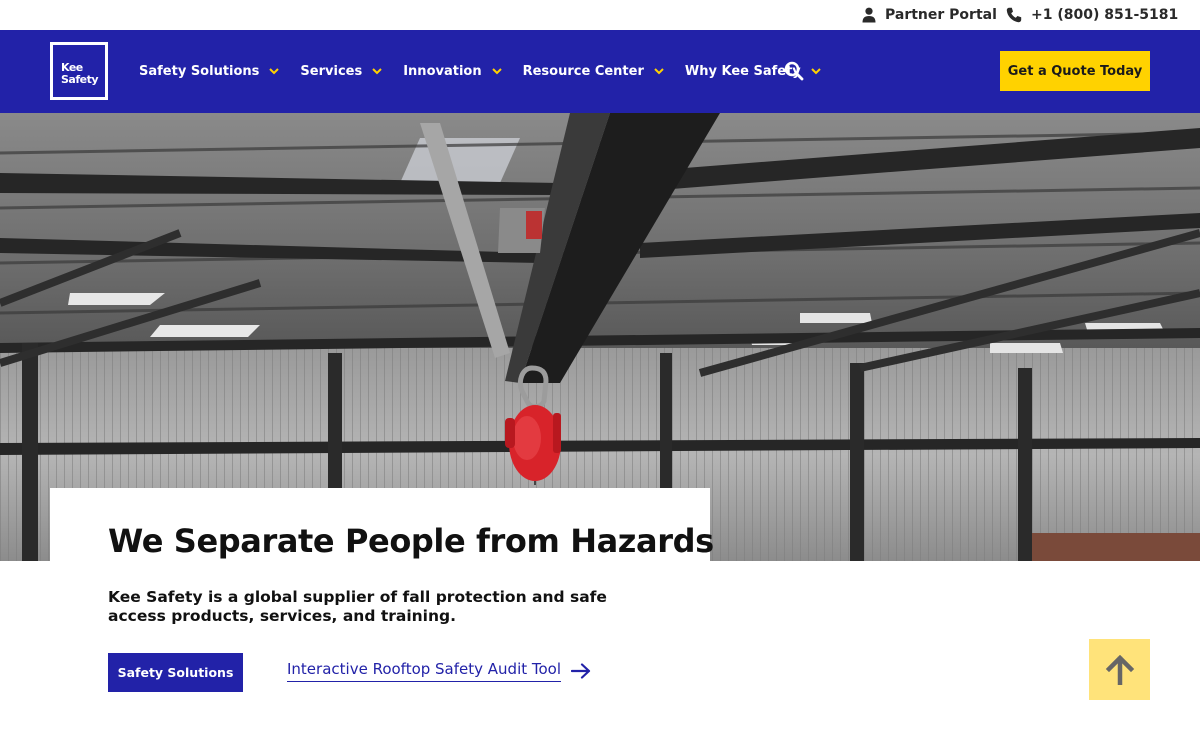  I want to click on phone-link: +1 (800) 851-5181, so click(1092, 15).